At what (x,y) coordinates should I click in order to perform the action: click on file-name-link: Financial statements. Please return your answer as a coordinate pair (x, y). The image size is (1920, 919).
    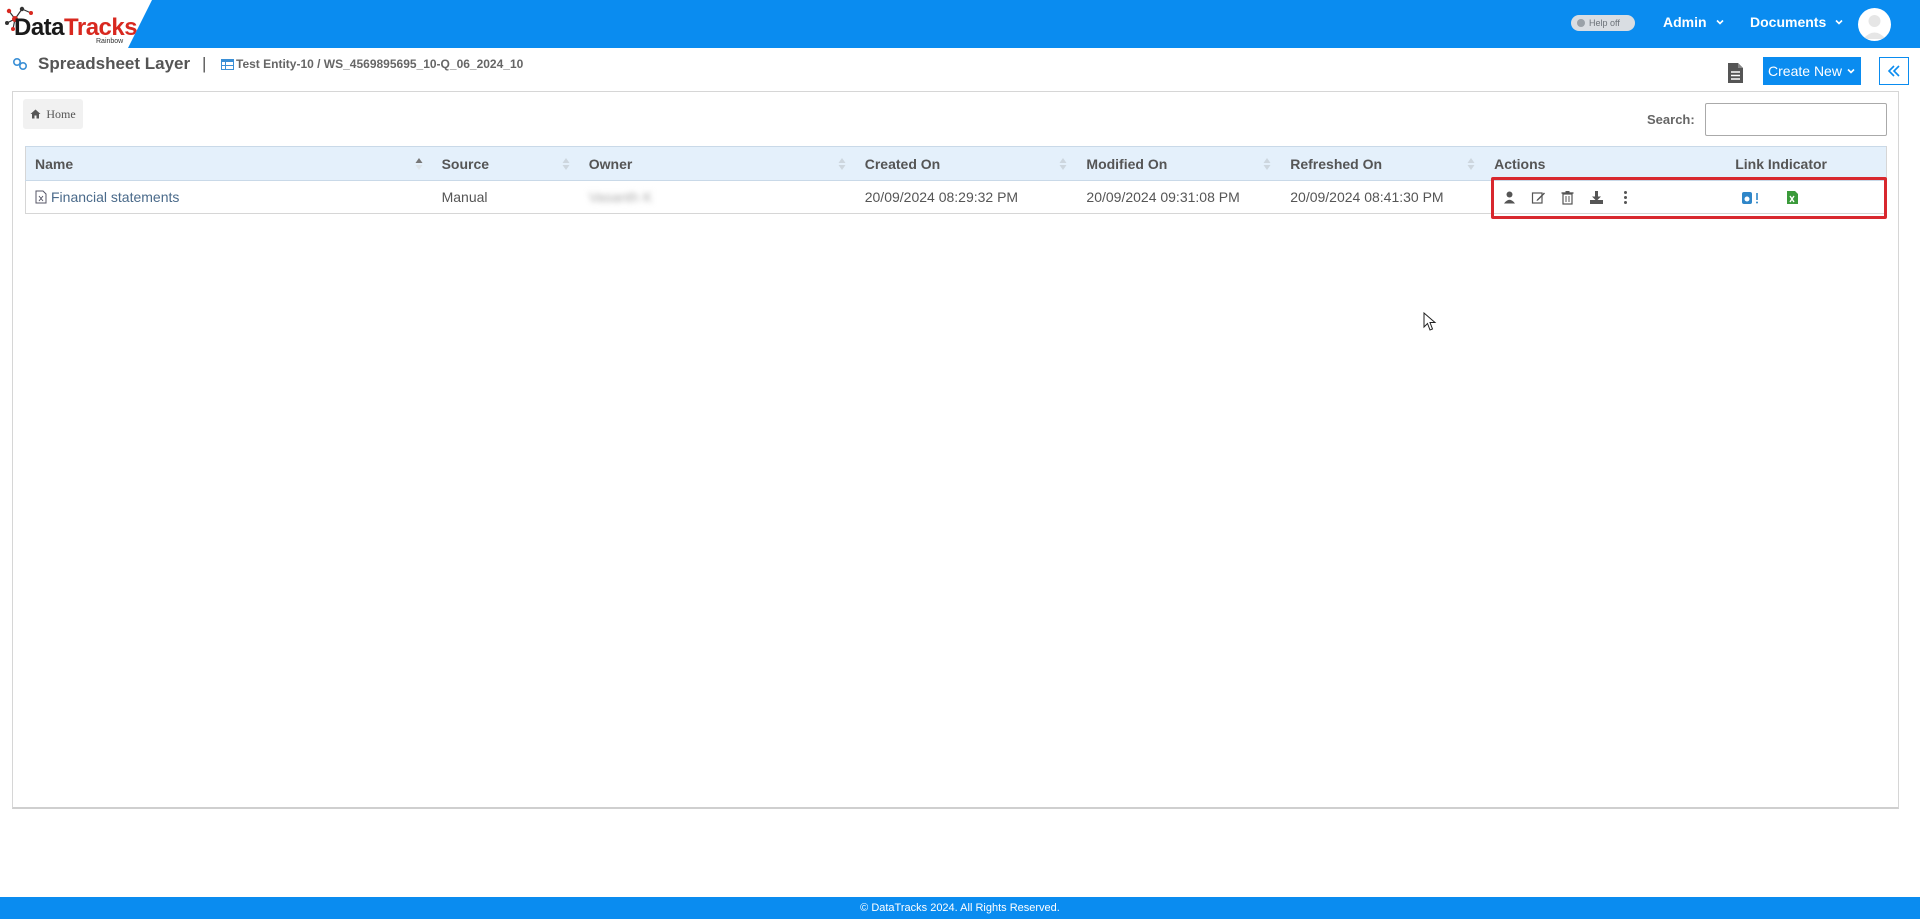
    Looking at the image, I should click on (115, 197).